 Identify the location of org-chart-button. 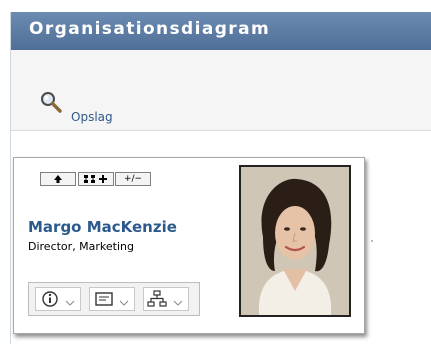
(166, 299).